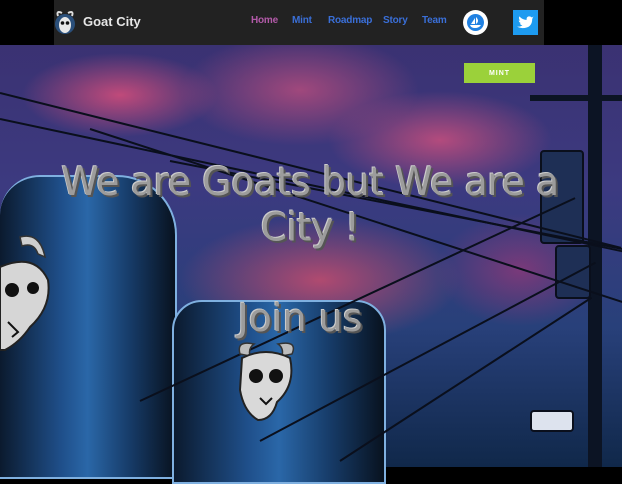 The height and width of the screenshot is (484, 622). What do you see at coordinates (302, 20) in the screenshot?
I see `nav-mint: Mint` at bounding box center [302, 20].